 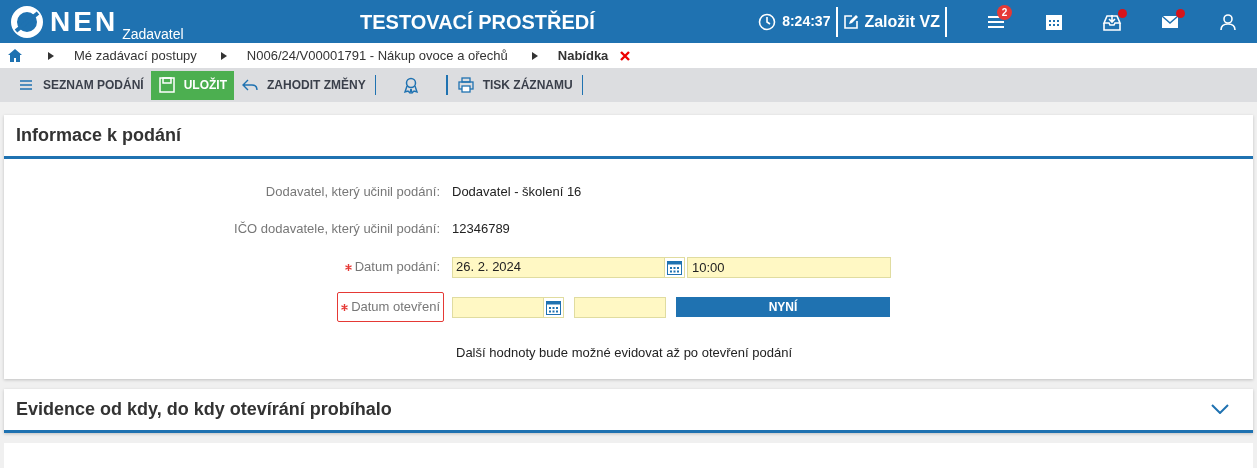 I want to click on field-label: IČO dodavatele, který učinil podání:, so click(x=337, y=228).